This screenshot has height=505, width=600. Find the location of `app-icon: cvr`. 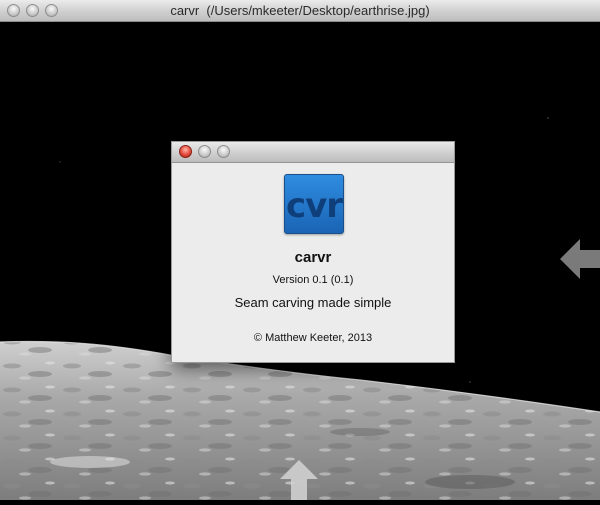

app-icon: cvr is located at coordinates (314, 204).